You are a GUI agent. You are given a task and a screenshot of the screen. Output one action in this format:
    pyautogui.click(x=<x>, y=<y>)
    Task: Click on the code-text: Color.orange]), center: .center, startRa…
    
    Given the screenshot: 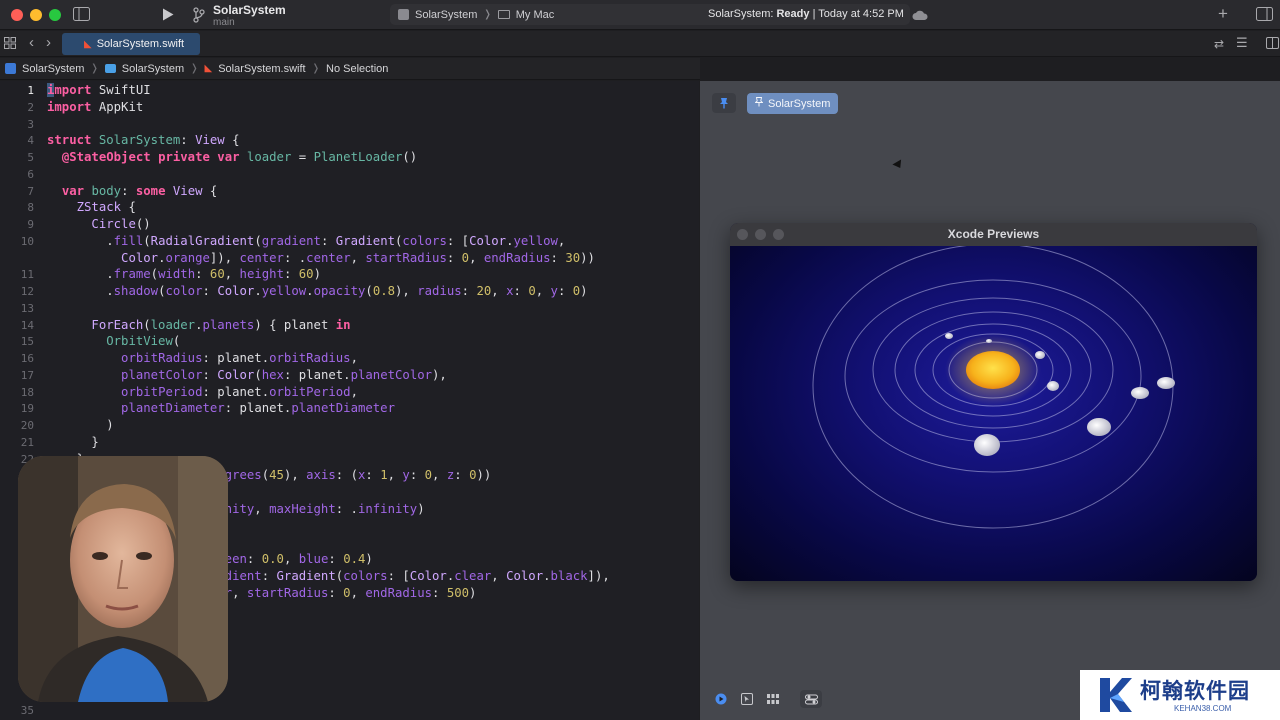 What is the action you would take?
    pyautogui.click(x=321, y=258)
    